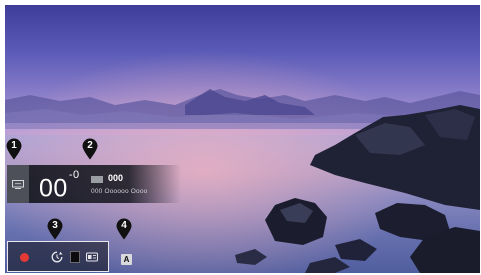 This screenshot has width=481, height=275. What do you see at coordinates (53, 188) in the screenshot?
I see `time-main: 00` at bounding box center [53, 188].